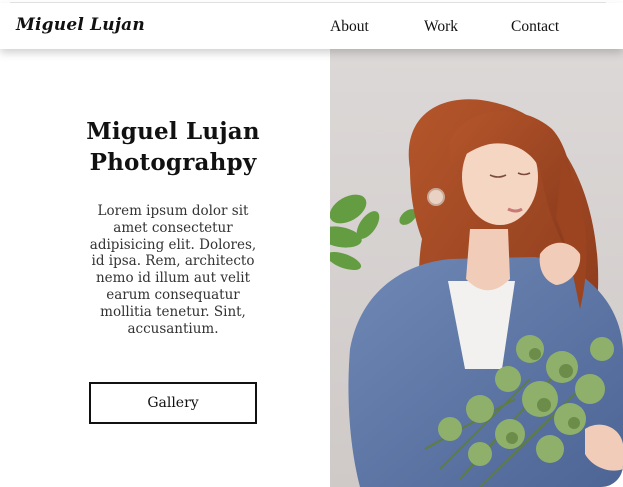  Describe the element at coordinates (173, 147) in the screenshot. I see `page-title: Miguel Lujan Photograhpy` at that location.